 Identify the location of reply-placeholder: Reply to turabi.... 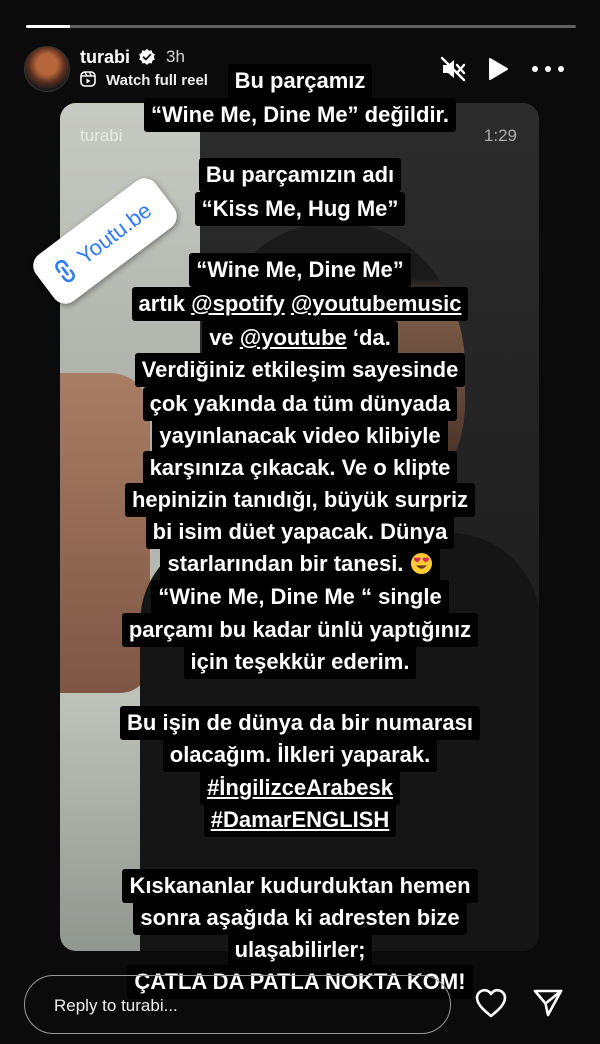
(116, 1005).